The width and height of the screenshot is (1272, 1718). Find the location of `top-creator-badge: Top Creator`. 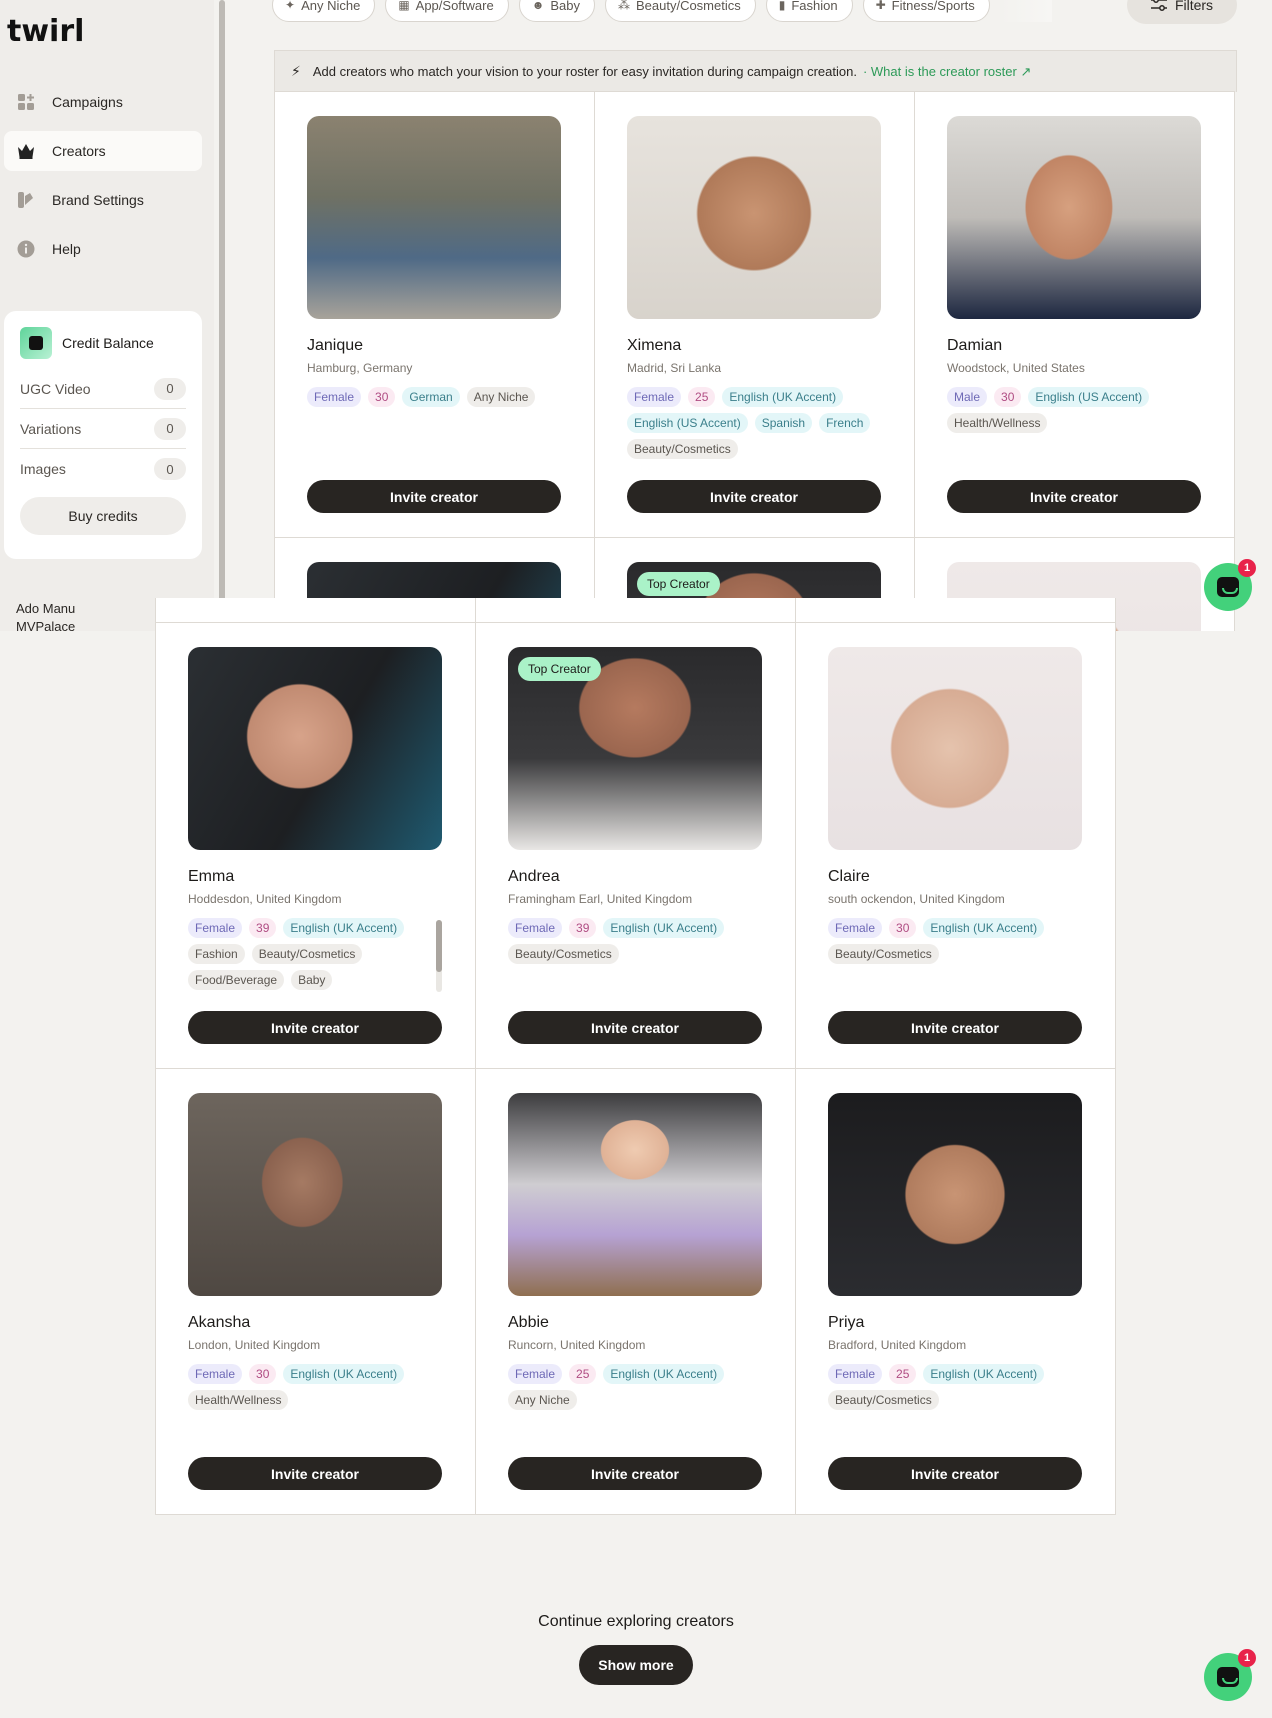

top-creator-badge: Top Creator is located at coordinates (678, 584).